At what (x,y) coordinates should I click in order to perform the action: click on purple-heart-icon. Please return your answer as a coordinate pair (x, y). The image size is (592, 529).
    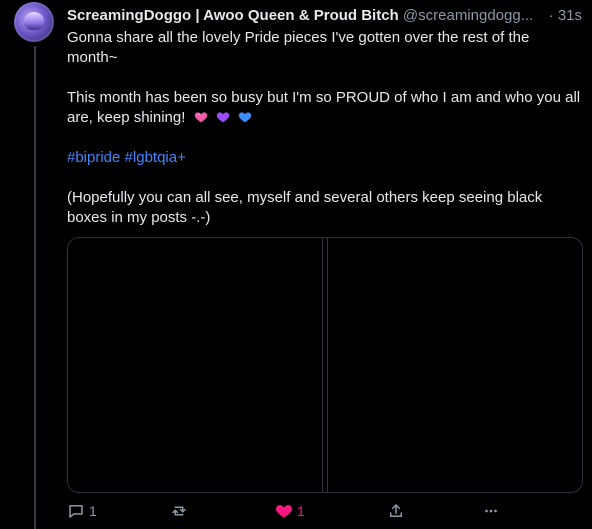
    Looking at the image, I should click on (222, 117).